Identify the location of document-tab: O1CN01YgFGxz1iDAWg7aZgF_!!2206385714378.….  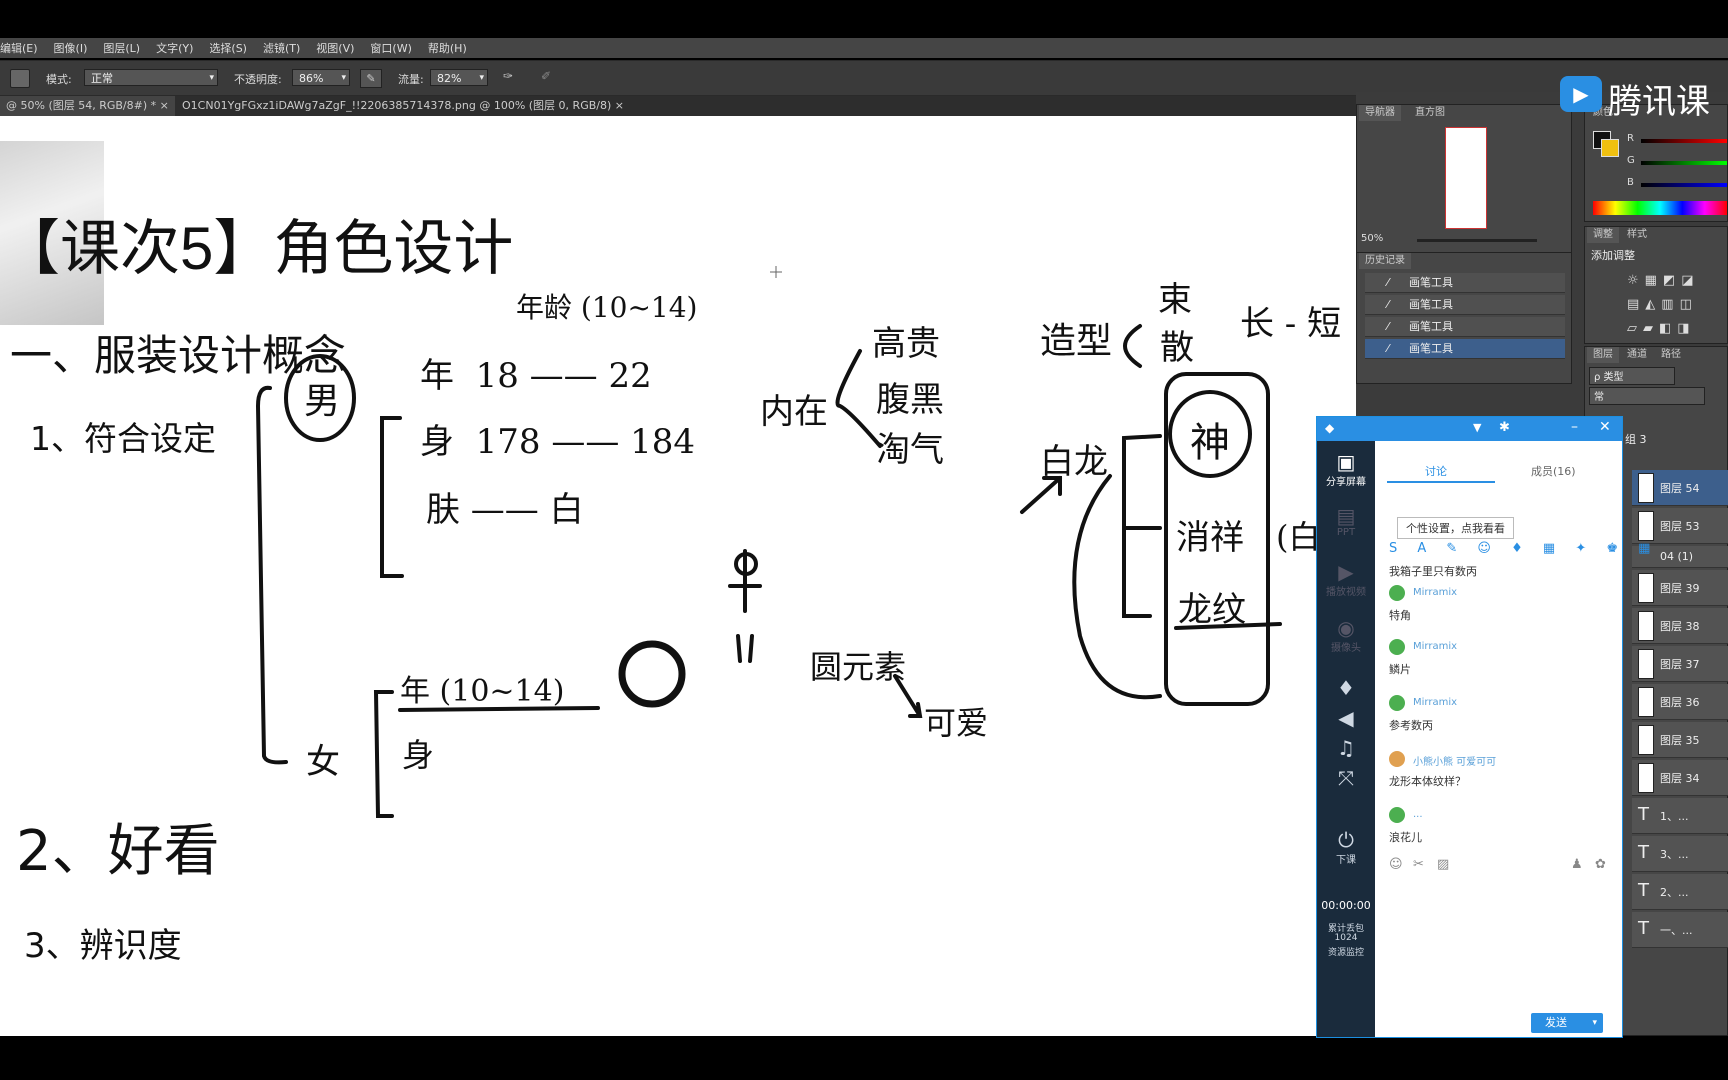
(403, 106).